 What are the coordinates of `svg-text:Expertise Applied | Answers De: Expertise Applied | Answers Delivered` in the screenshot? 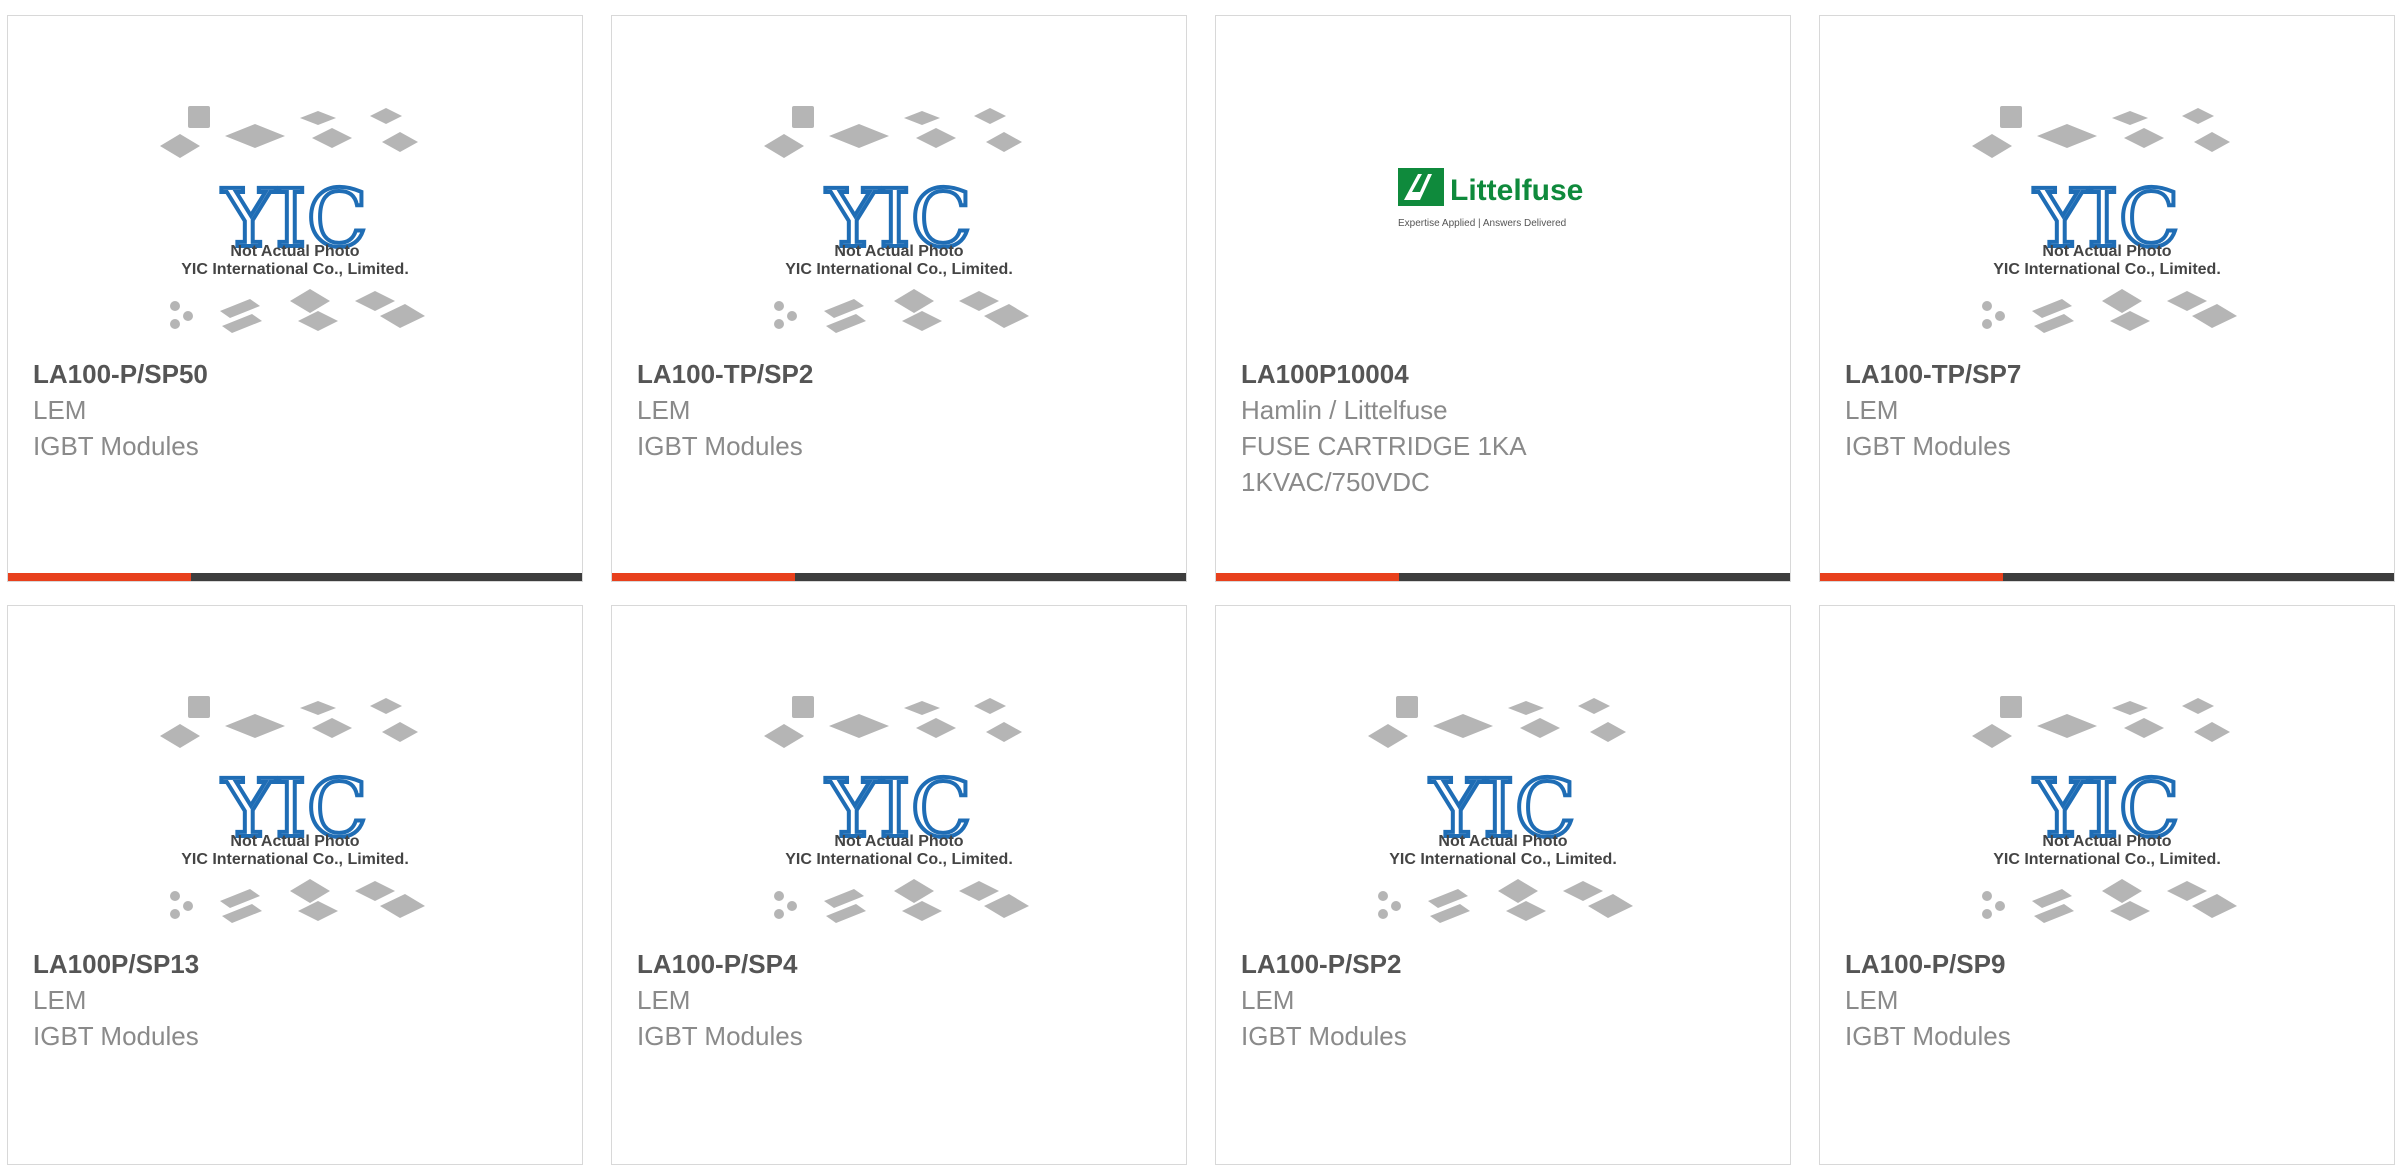 It's located at (1482, 223).